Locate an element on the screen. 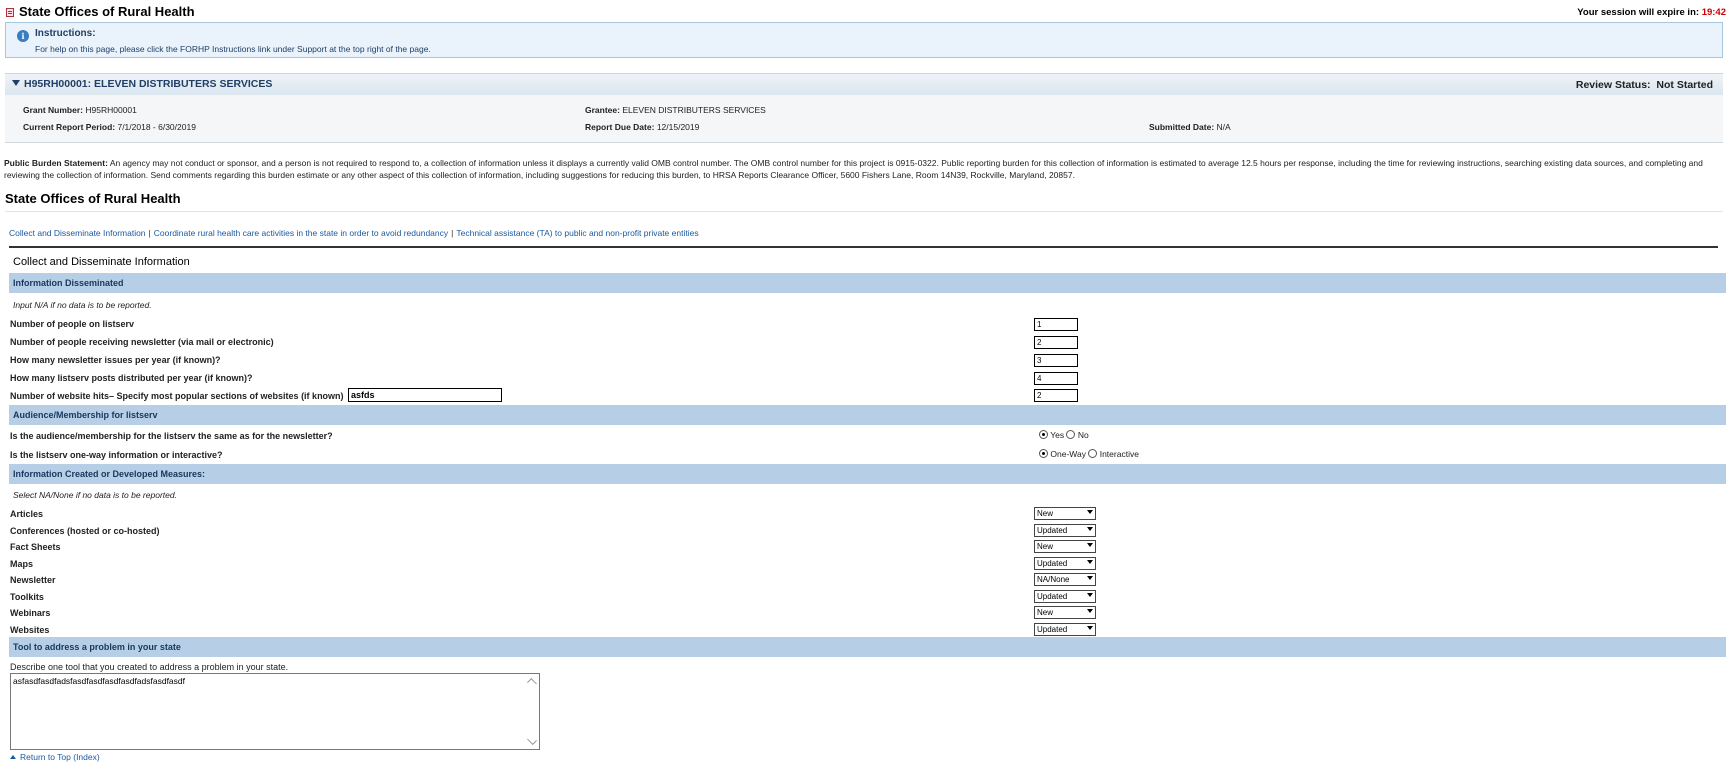 The image size is (1736, 767). select-websites: Updated is located at coordinates (1065, 629).